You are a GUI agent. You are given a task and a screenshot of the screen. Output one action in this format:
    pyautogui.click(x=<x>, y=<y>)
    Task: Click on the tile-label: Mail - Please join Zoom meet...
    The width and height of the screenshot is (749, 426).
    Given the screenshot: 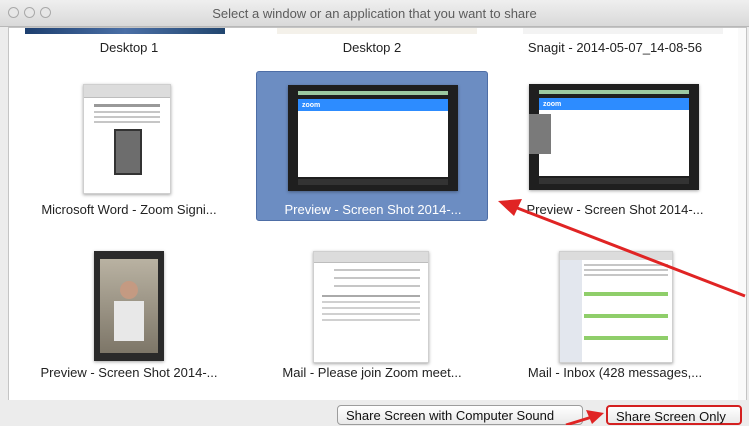 What is the action you would take?
    pyautogui.click(x=372, y=372)
    